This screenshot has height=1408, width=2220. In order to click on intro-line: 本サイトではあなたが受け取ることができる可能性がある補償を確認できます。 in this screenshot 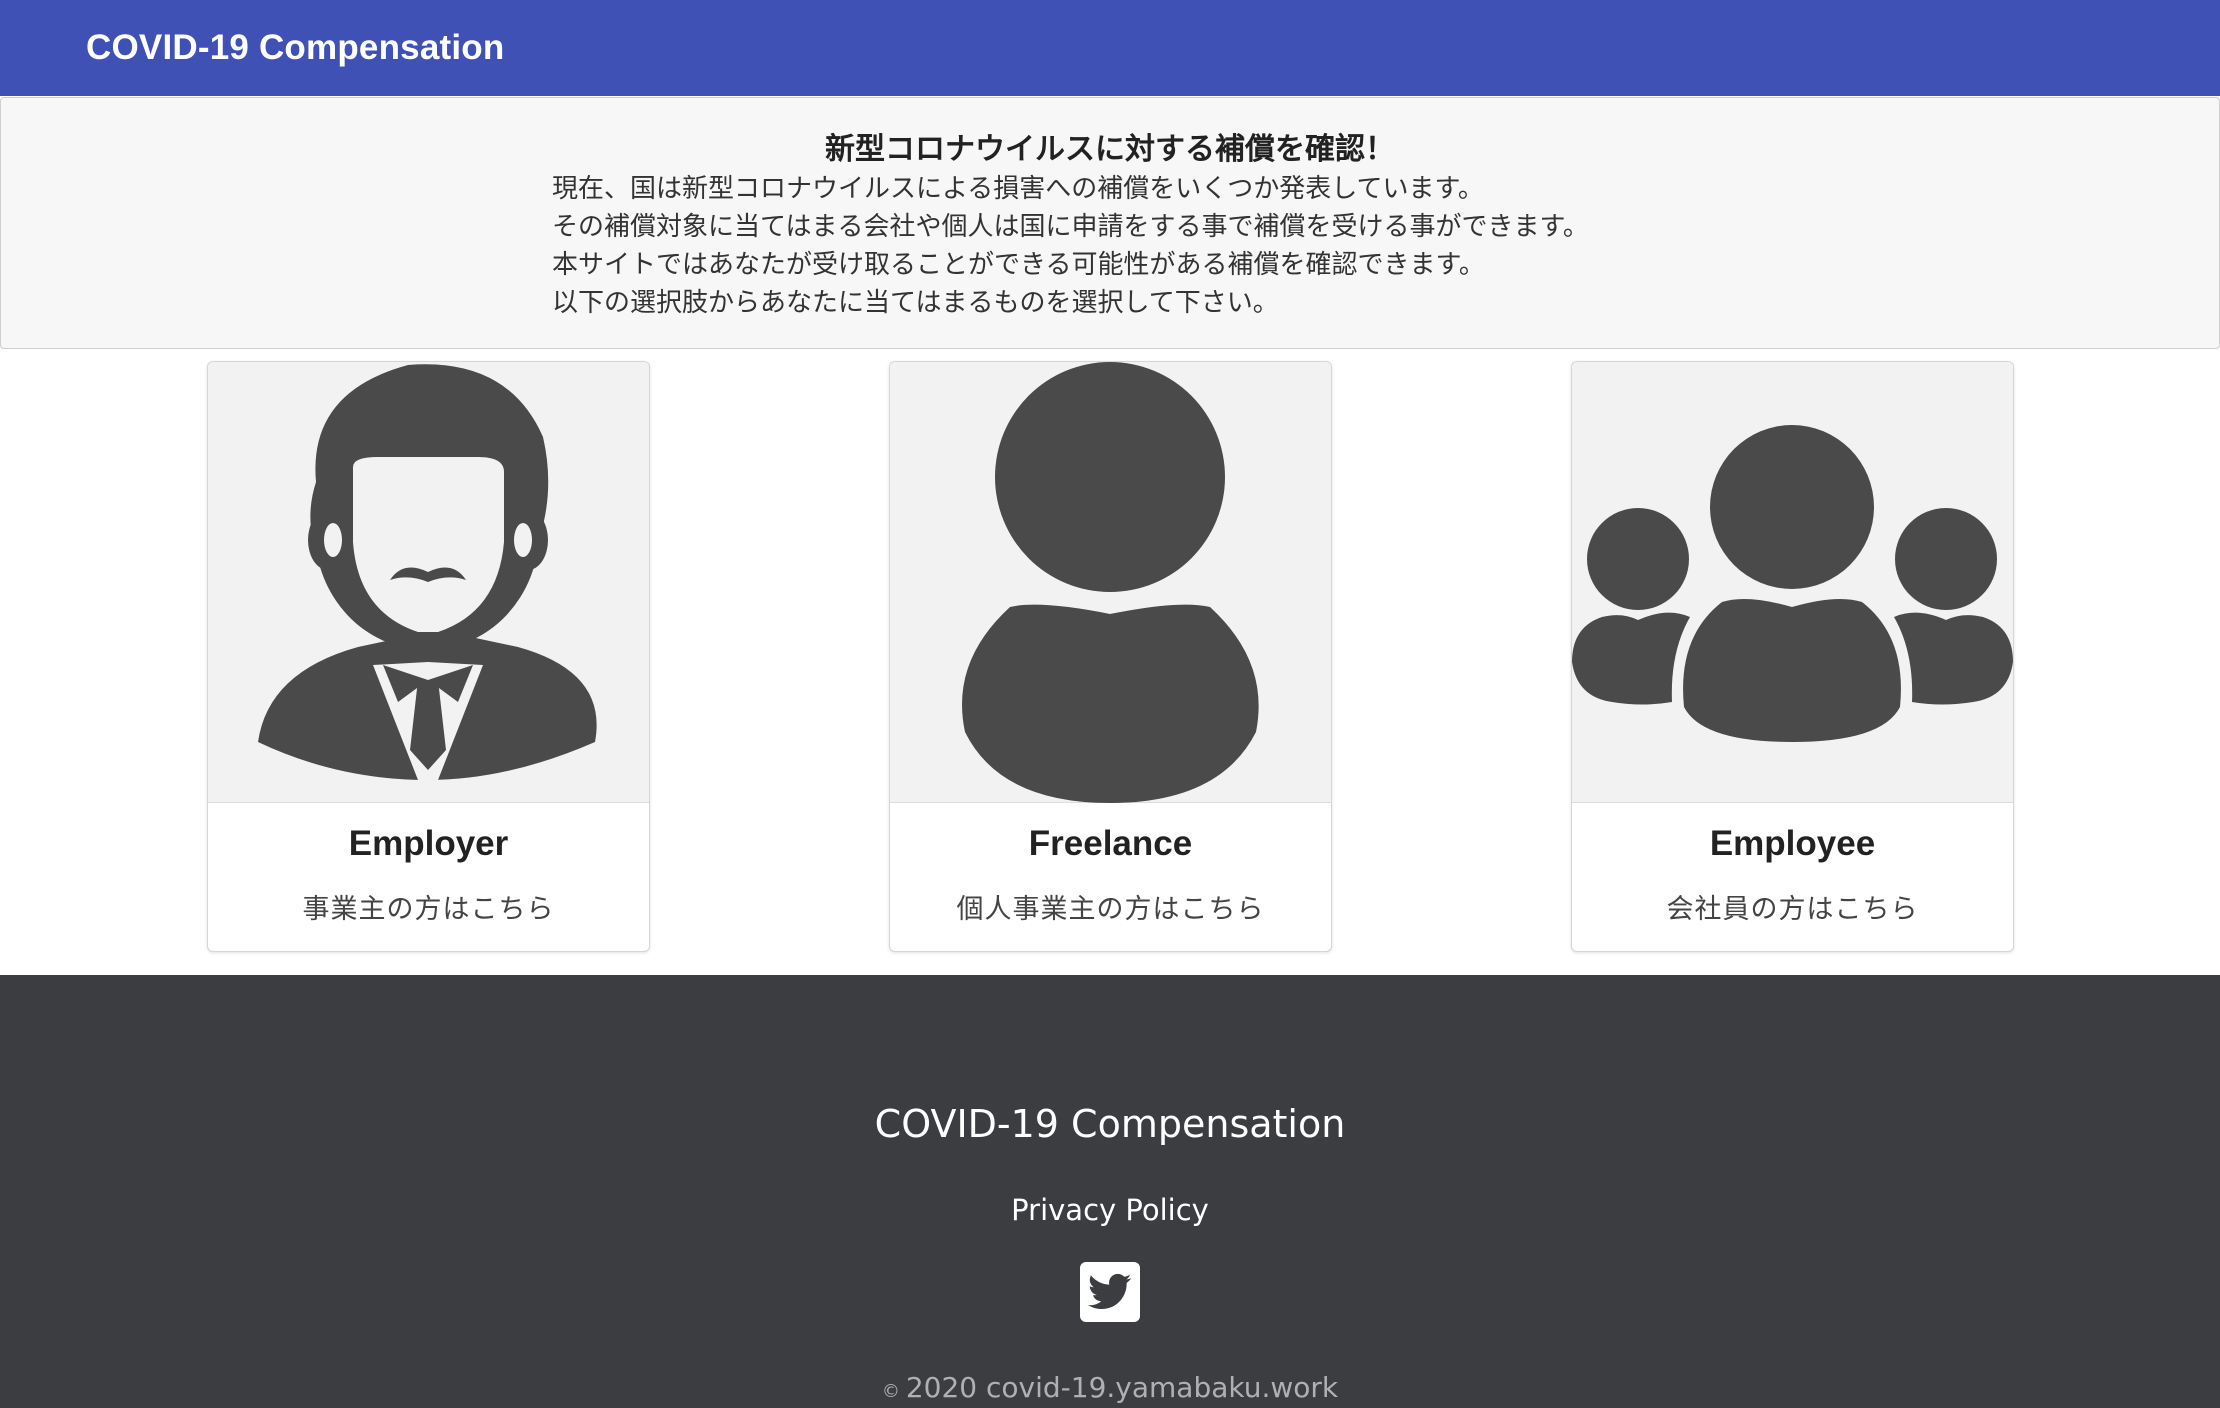, I will do `click(1018, 265)`.